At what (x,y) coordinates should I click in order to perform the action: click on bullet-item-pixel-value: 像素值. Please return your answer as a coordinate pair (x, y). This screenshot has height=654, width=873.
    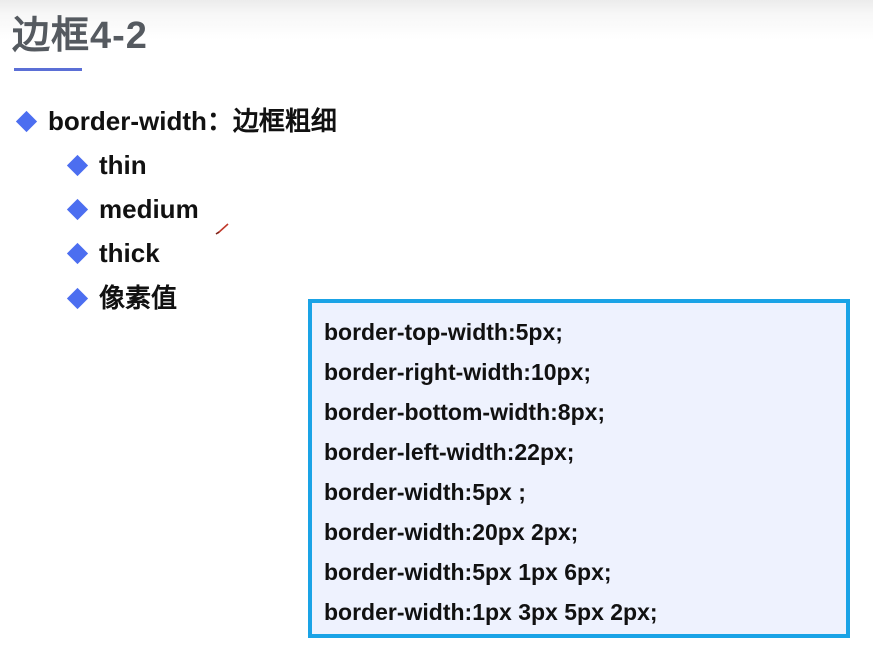
    Looking at the image, I should click on (122, 298).